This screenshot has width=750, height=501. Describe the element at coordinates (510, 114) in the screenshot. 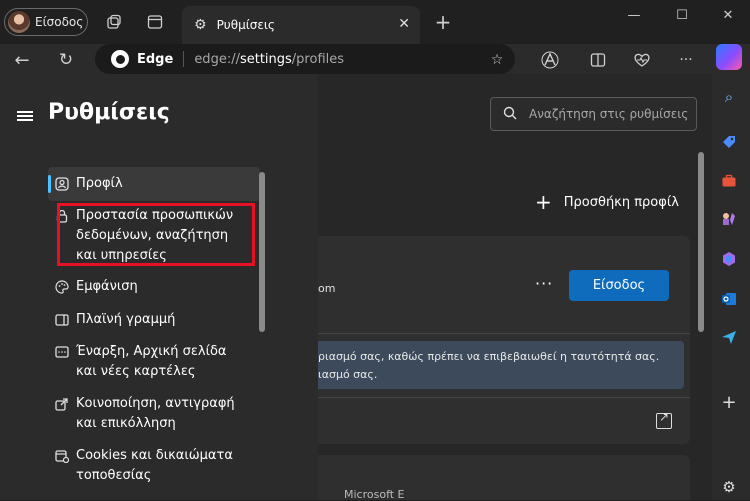

I see `search-icon` at that location.